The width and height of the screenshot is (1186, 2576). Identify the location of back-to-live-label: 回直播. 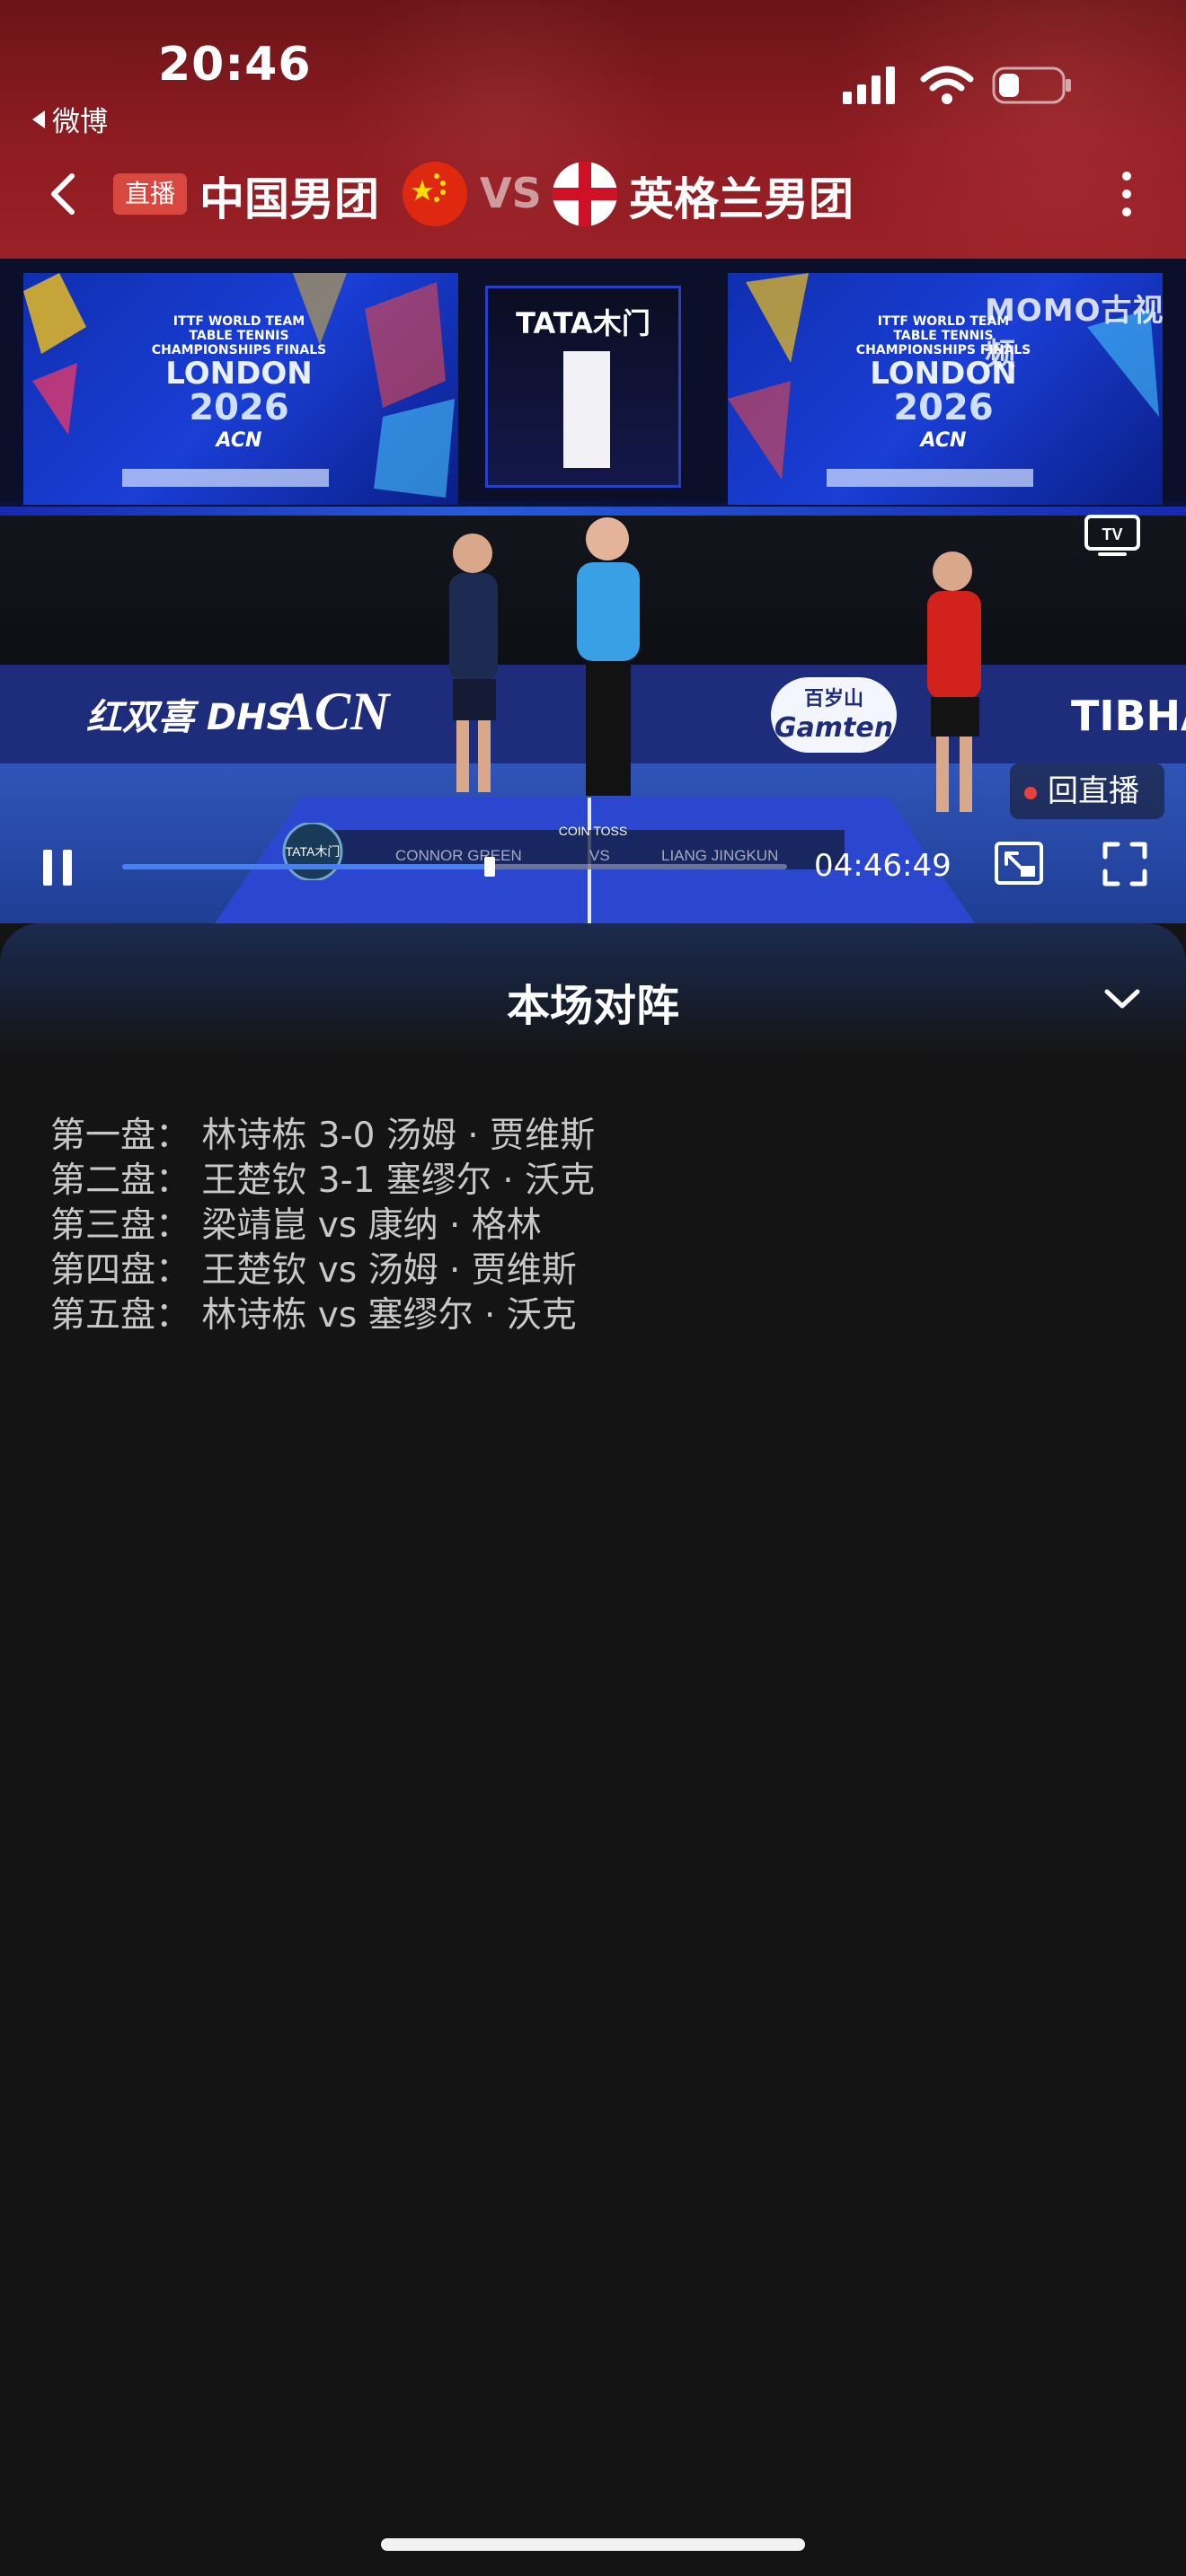
(1093, 791).